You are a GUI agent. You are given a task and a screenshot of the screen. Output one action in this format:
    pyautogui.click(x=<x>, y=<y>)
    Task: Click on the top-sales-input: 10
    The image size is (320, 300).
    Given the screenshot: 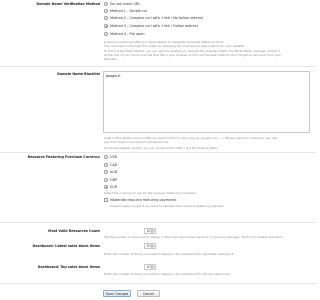 What is the action you would take?
    pyautogui.click(x=148, y=266)
    